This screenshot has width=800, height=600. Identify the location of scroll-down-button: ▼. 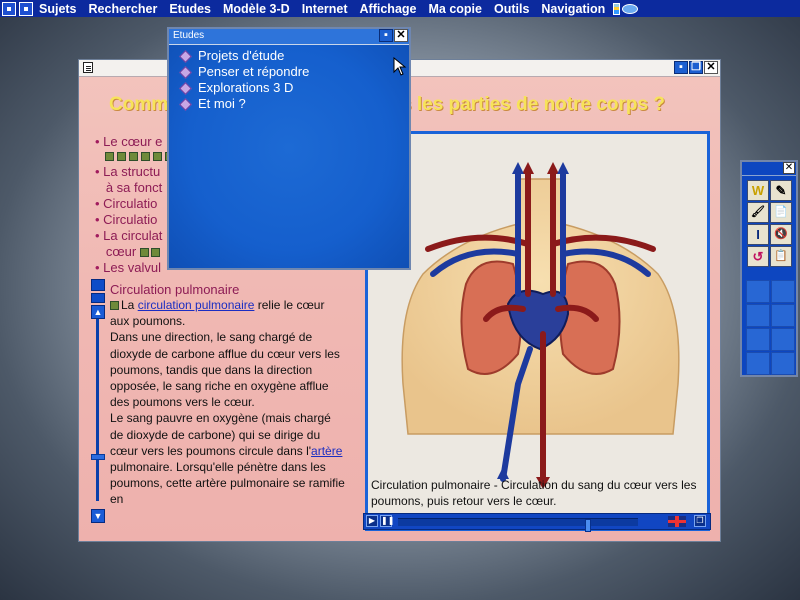
(98, 516).